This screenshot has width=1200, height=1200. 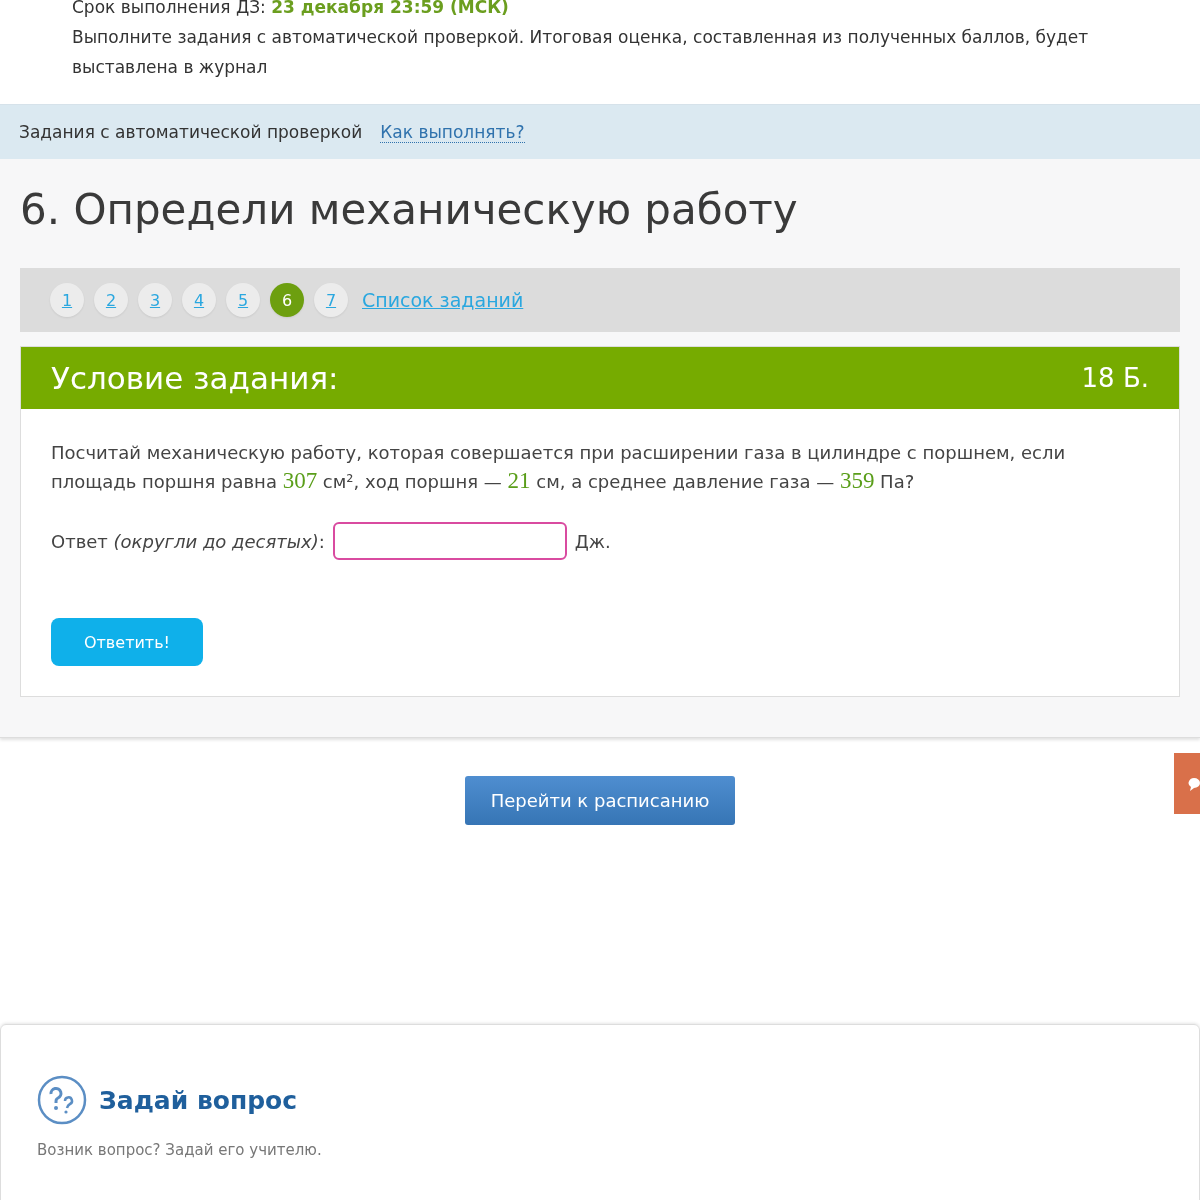 I want to click on deadline-text: Срок выполнения ДЗ: 23 декабря 23:59 (МСК), so click(x=291, y=9).